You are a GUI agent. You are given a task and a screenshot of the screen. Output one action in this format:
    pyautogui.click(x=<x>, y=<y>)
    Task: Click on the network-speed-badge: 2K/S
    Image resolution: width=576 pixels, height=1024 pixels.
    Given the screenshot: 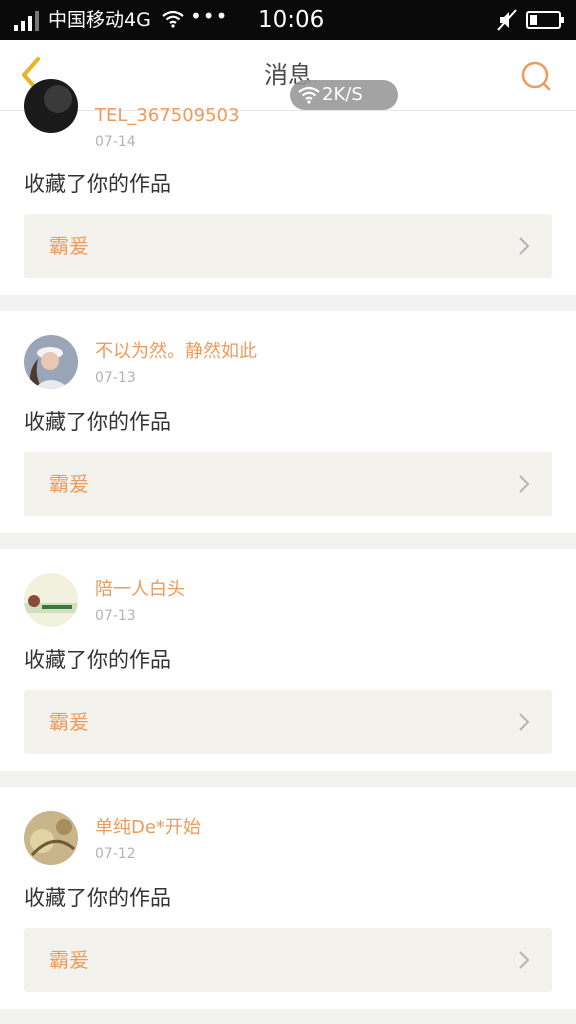 What is the action you would take?
    pyautogui.click(x=344, y=95)
    